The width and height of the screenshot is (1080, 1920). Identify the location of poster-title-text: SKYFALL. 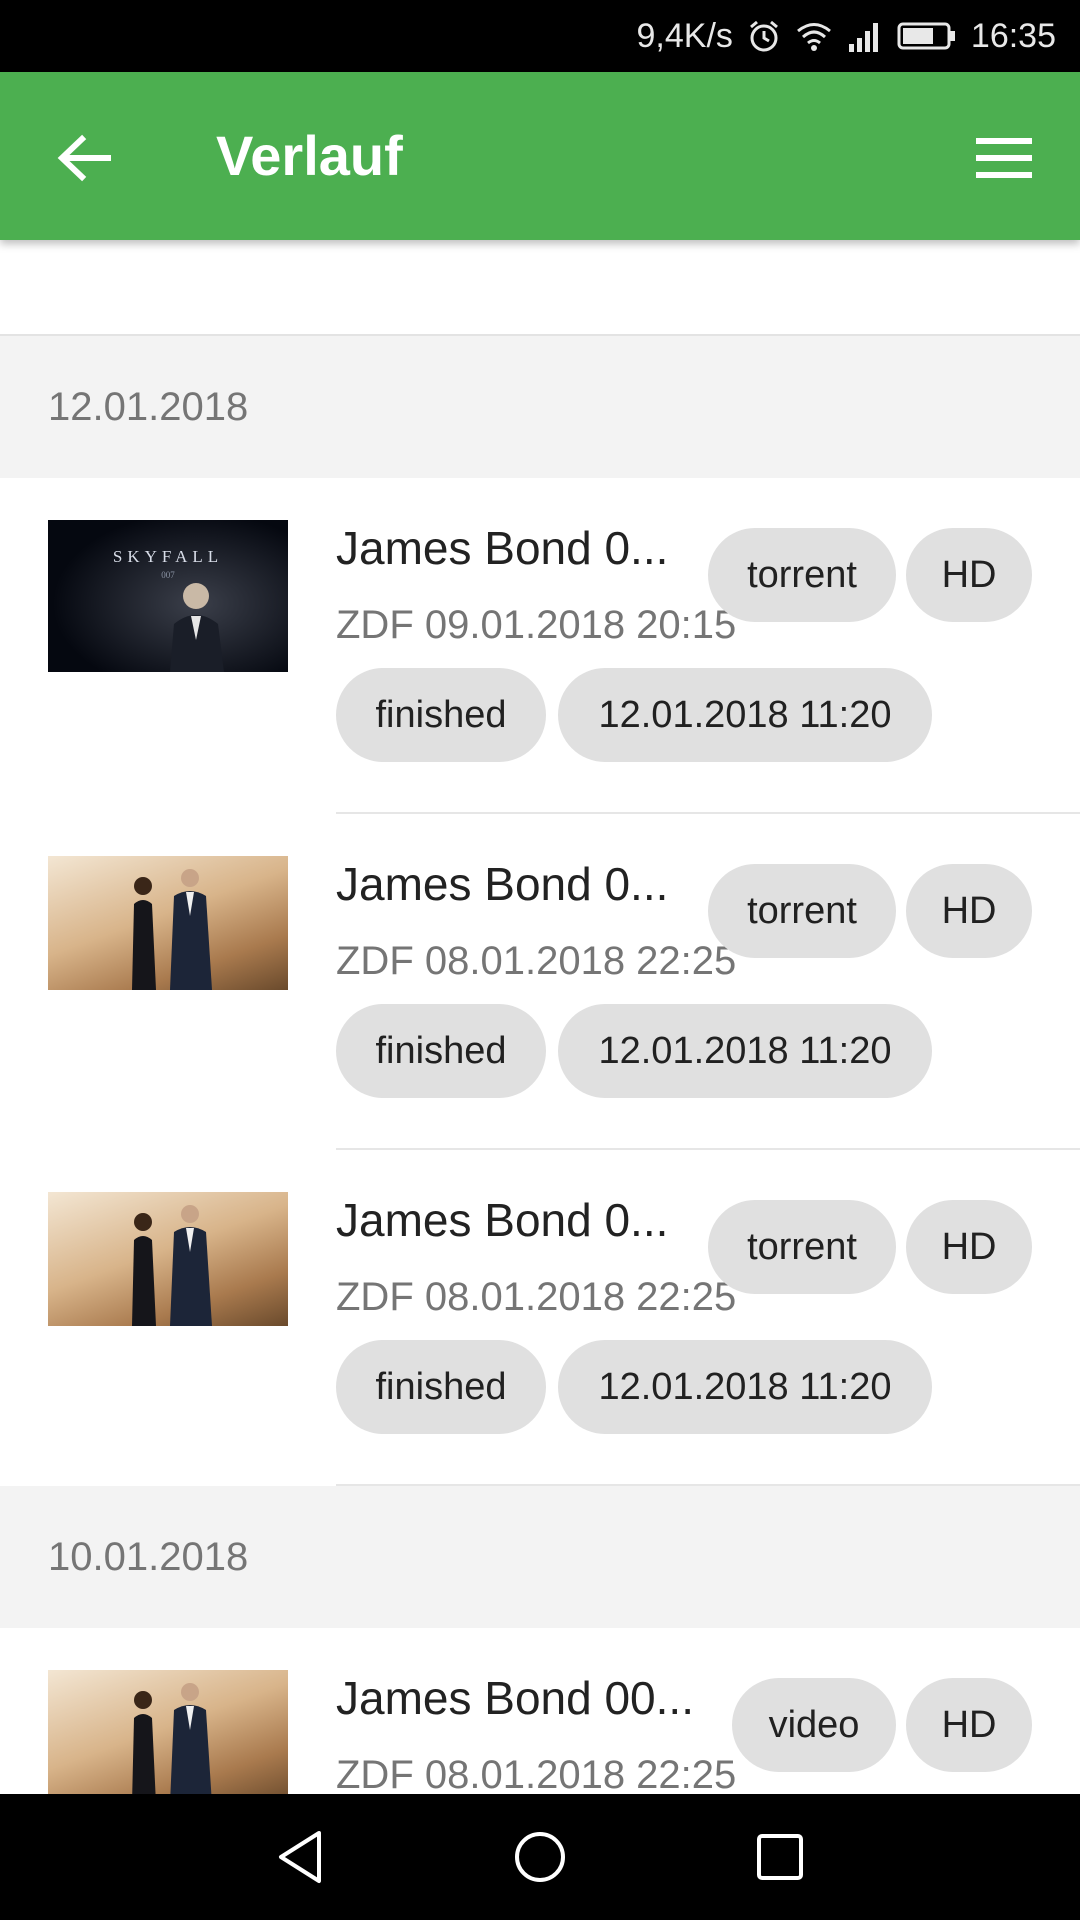
(168, 556).